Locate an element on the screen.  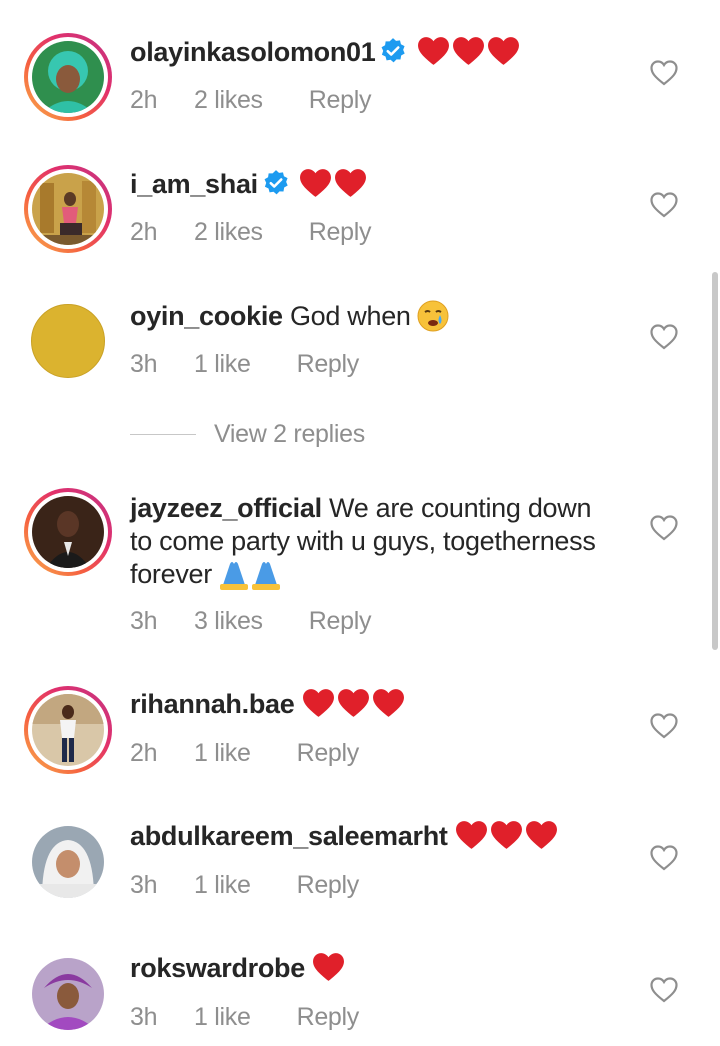
comment-username: rihannah.bae is located at coordinates (212, 704).